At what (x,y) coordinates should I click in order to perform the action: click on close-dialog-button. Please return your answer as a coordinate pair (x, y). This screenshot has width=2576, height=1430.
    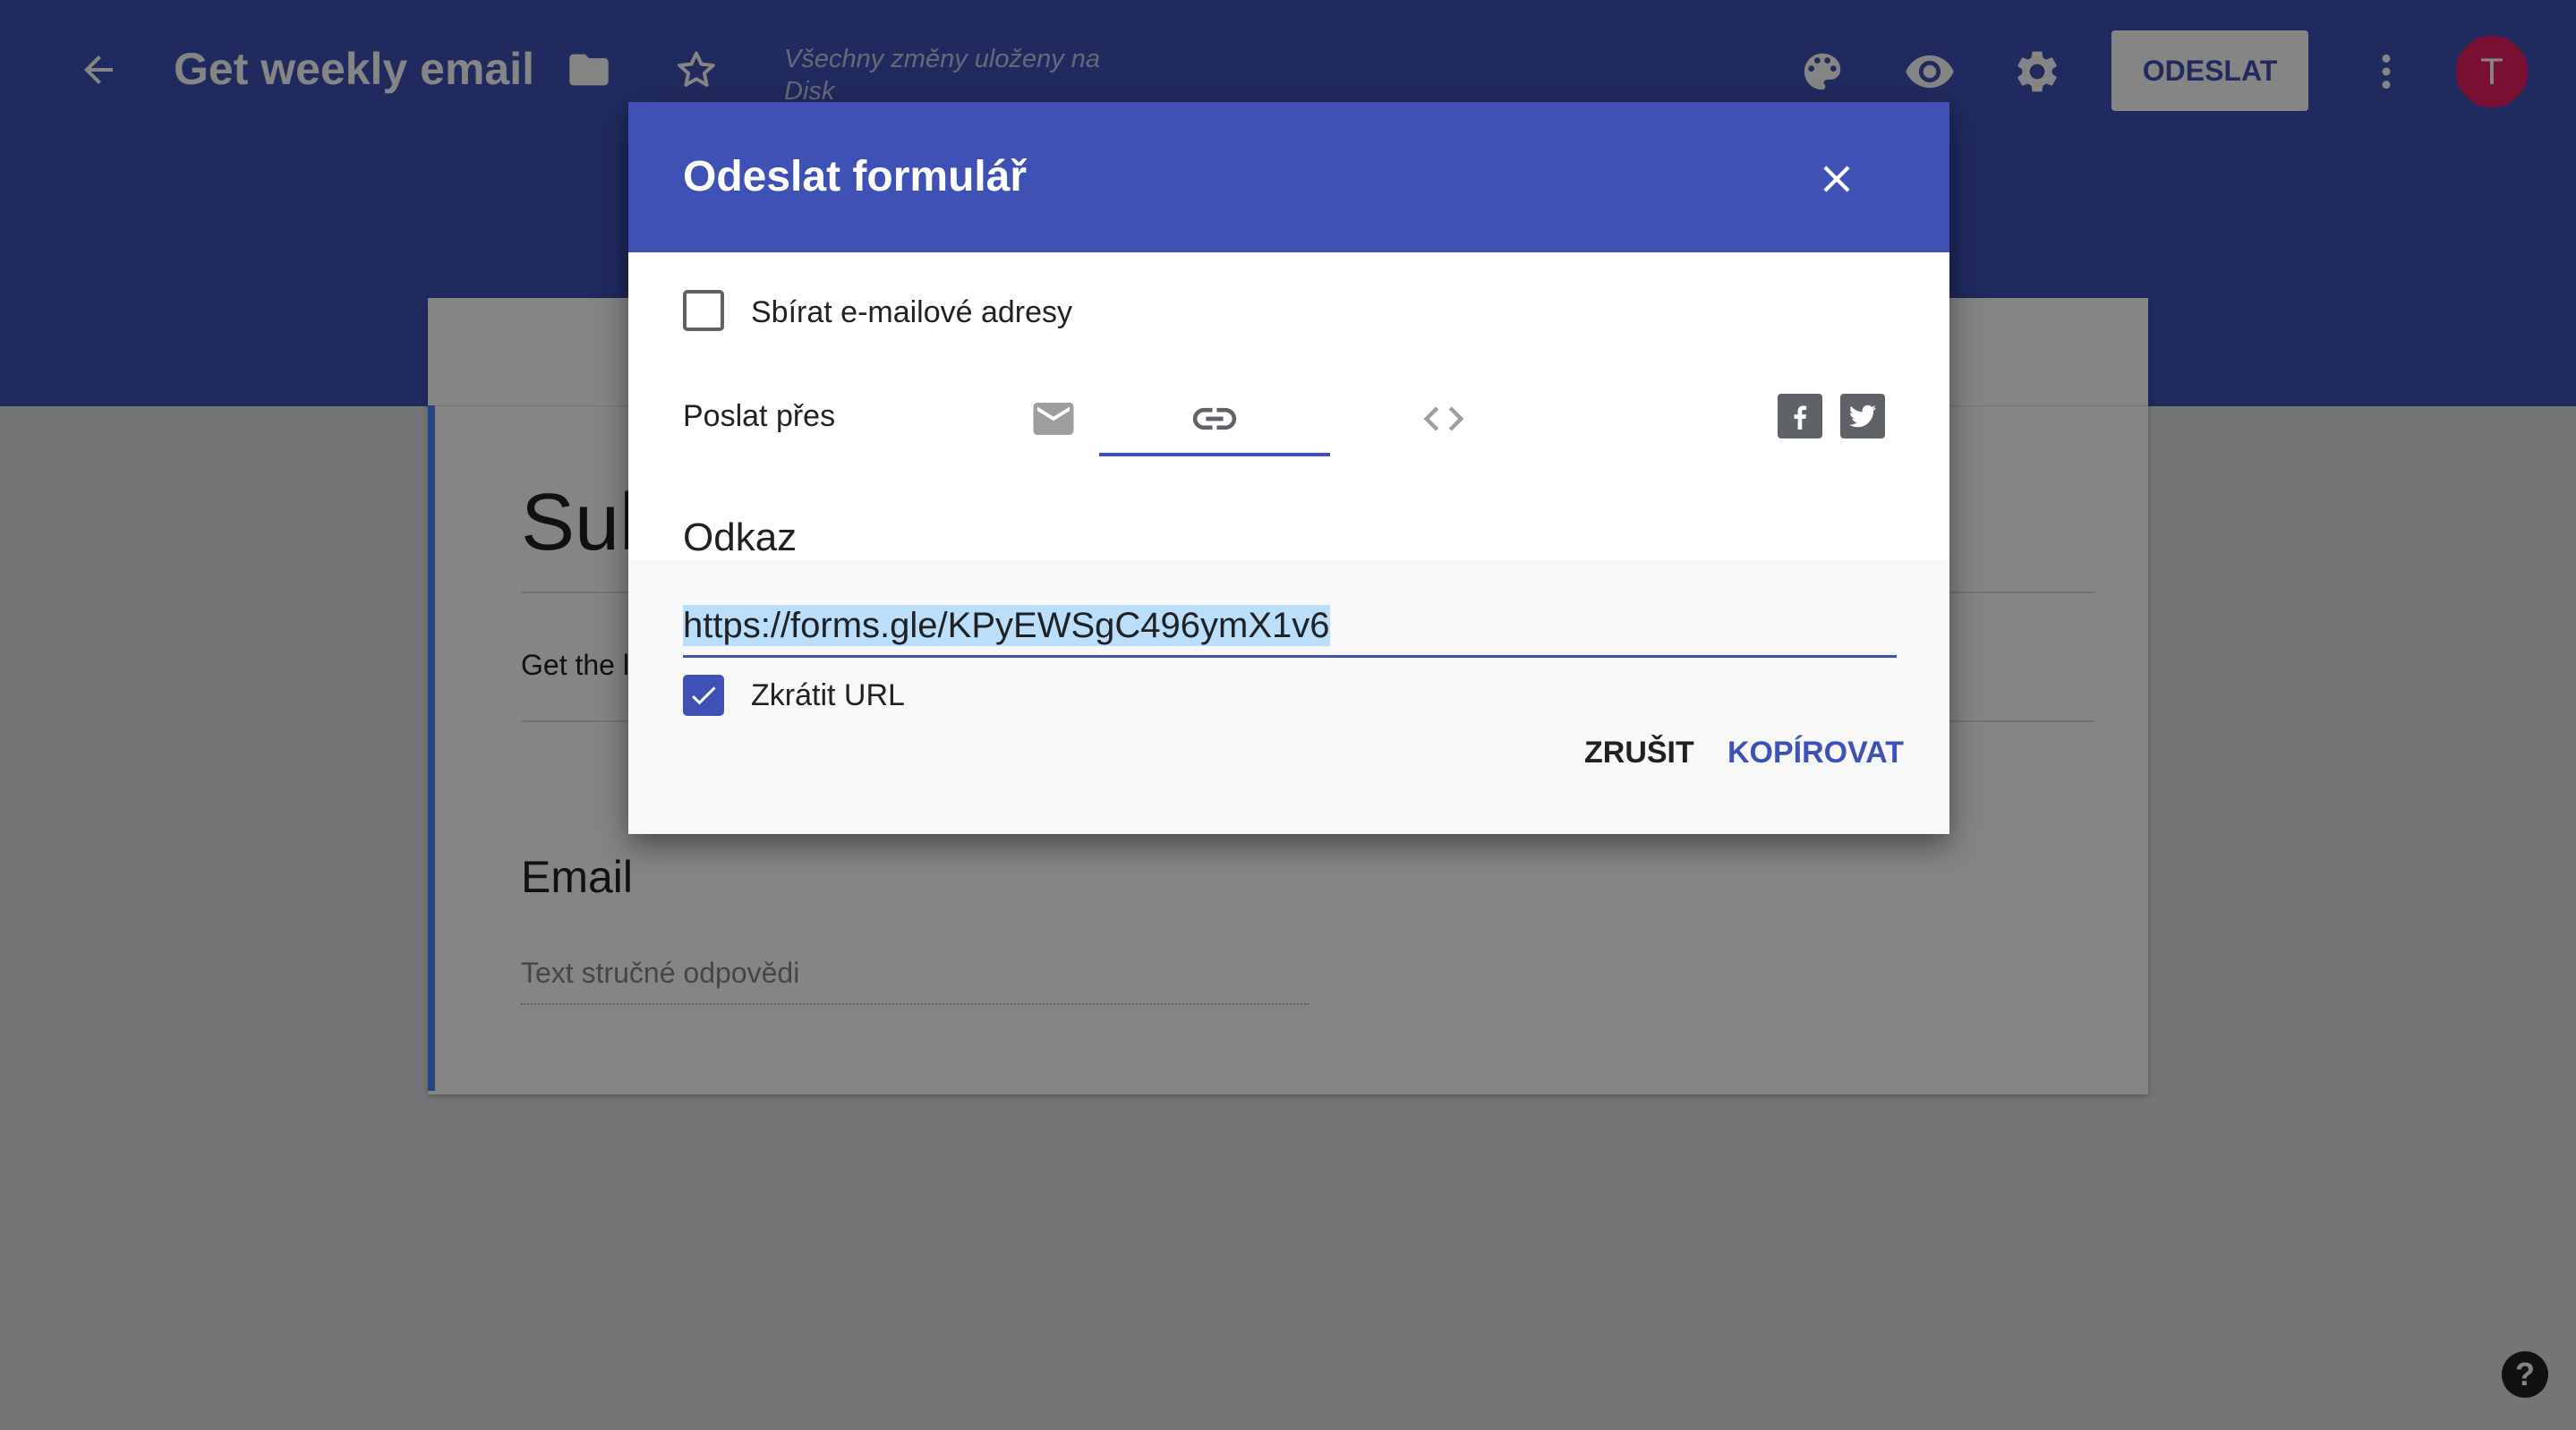
    Looking at the image, I should click on (1837, 179).